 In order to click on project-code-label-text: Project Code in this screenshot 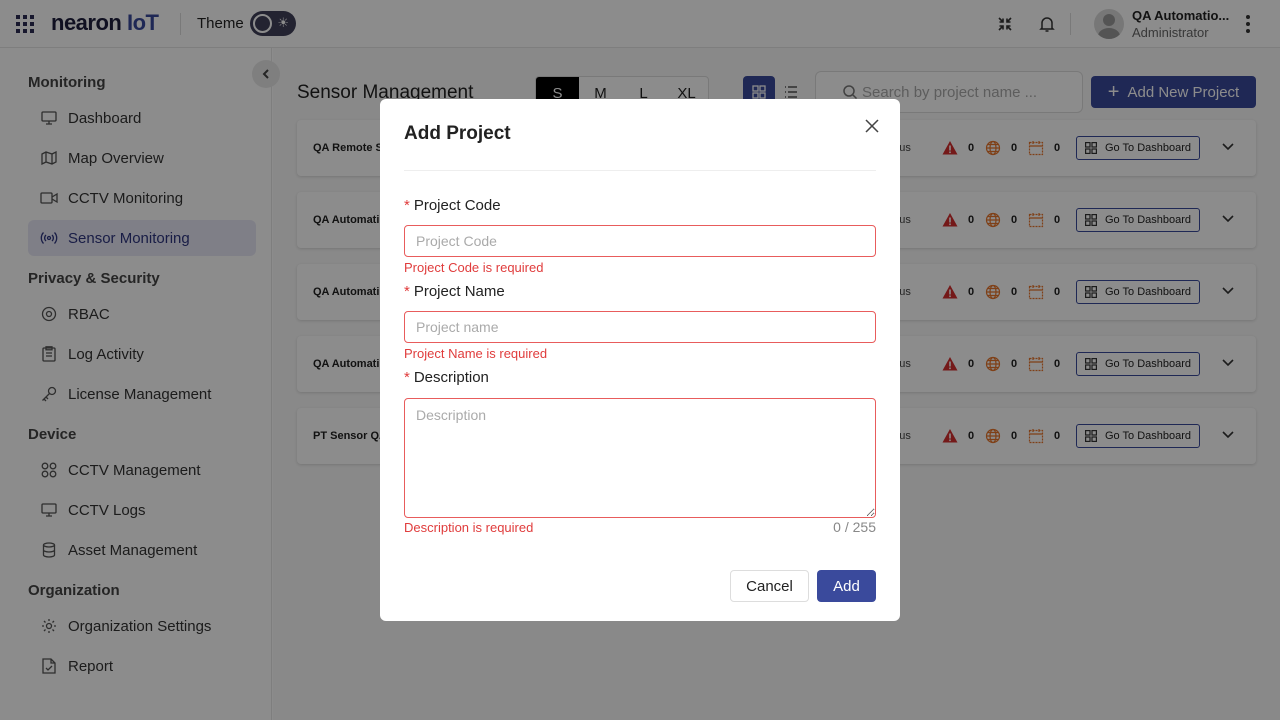, I will do `click(457, 205)`.